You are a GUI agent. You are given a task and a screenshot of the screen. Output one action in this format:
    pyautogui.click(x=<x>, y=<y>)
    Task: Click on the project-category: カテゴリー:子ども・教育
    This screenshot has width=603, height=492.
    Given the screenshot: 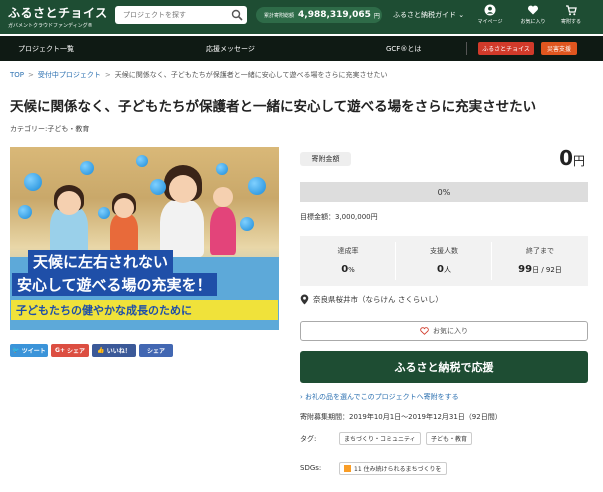 What is the action you would take?
    pyautogui.click(x=50, y=129)
    